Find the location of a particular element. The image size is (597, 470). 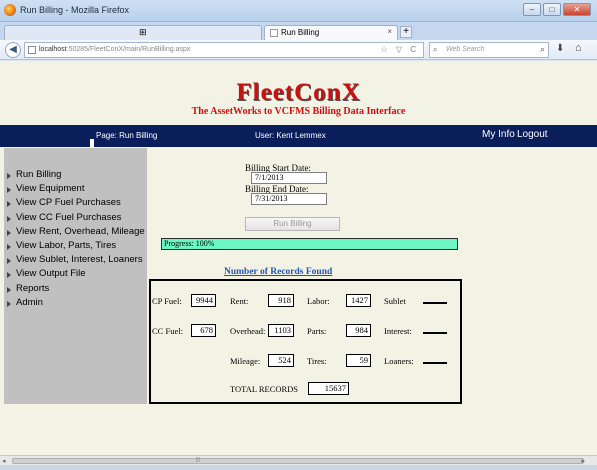

scroll-left-icon: ◂ is located at coordinates (4, 461).